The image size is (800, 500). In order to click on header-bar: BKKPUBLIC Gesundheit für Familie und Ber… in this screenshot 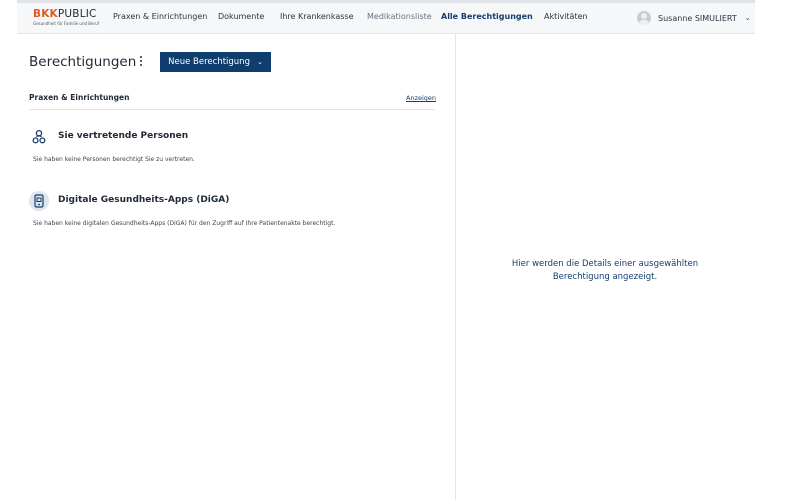, I will do `click(386, 18)`.